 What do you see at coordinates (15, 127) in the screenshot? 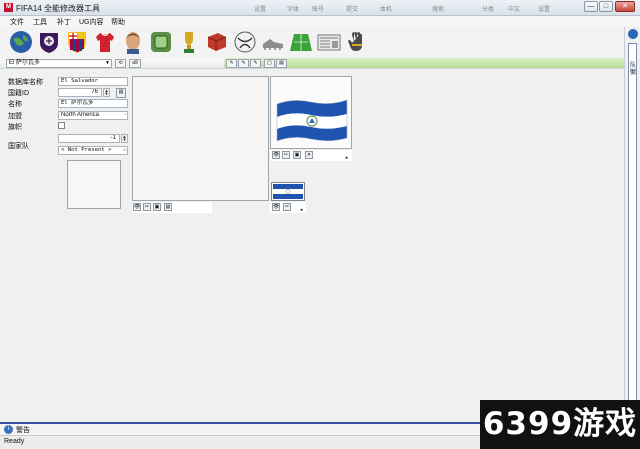
I see `flag-label: 旗帜` at bounding box center [15, 127].